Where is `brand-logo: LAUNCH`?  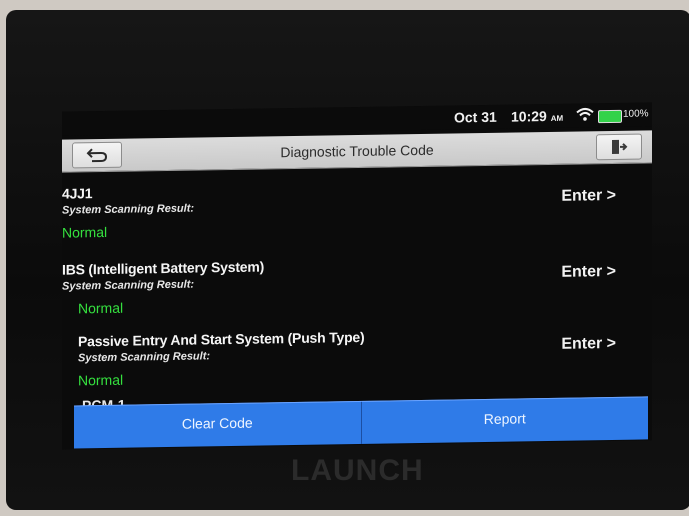
brand-logo: LAUNCH is located at coordinates (357, 470).